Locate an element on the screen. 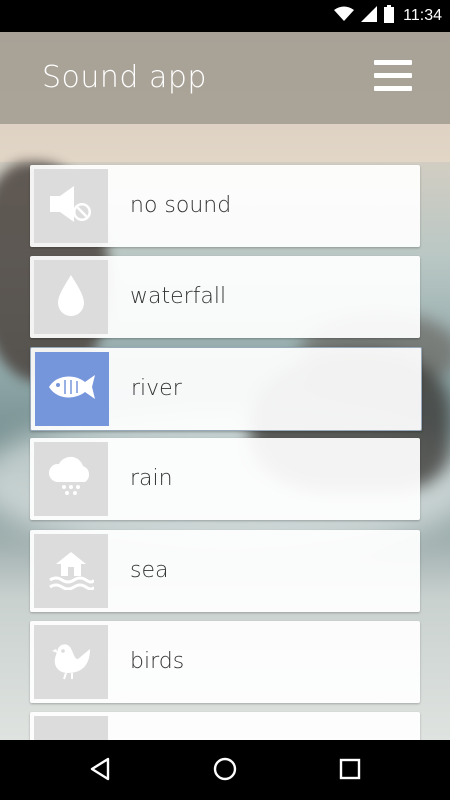  navigation-bar is located at coordinates (225, 770).